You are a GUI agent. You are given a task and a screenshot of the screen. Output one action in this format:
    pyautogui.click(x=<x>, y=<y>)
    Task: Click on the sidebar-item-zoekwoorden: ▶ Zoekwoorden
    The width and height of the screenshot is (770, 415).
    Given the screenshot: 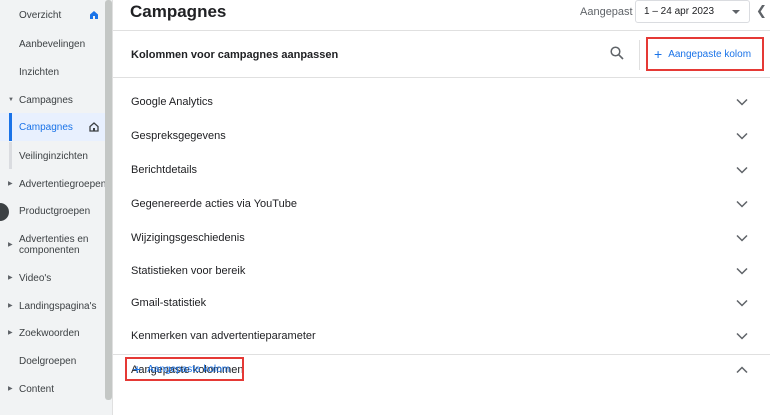 What is the action you would take?
    pyautogui.click(x=52, y=333)
    